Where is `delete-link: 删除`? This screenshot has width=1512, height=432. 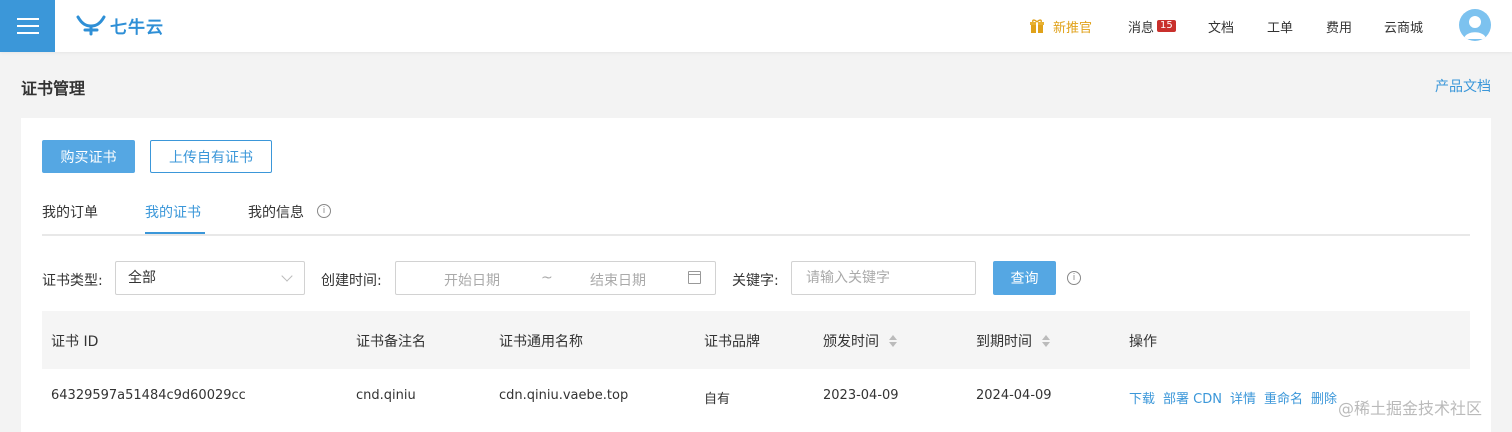
delete-link: 删除 is located at coordinates (1324, 397).